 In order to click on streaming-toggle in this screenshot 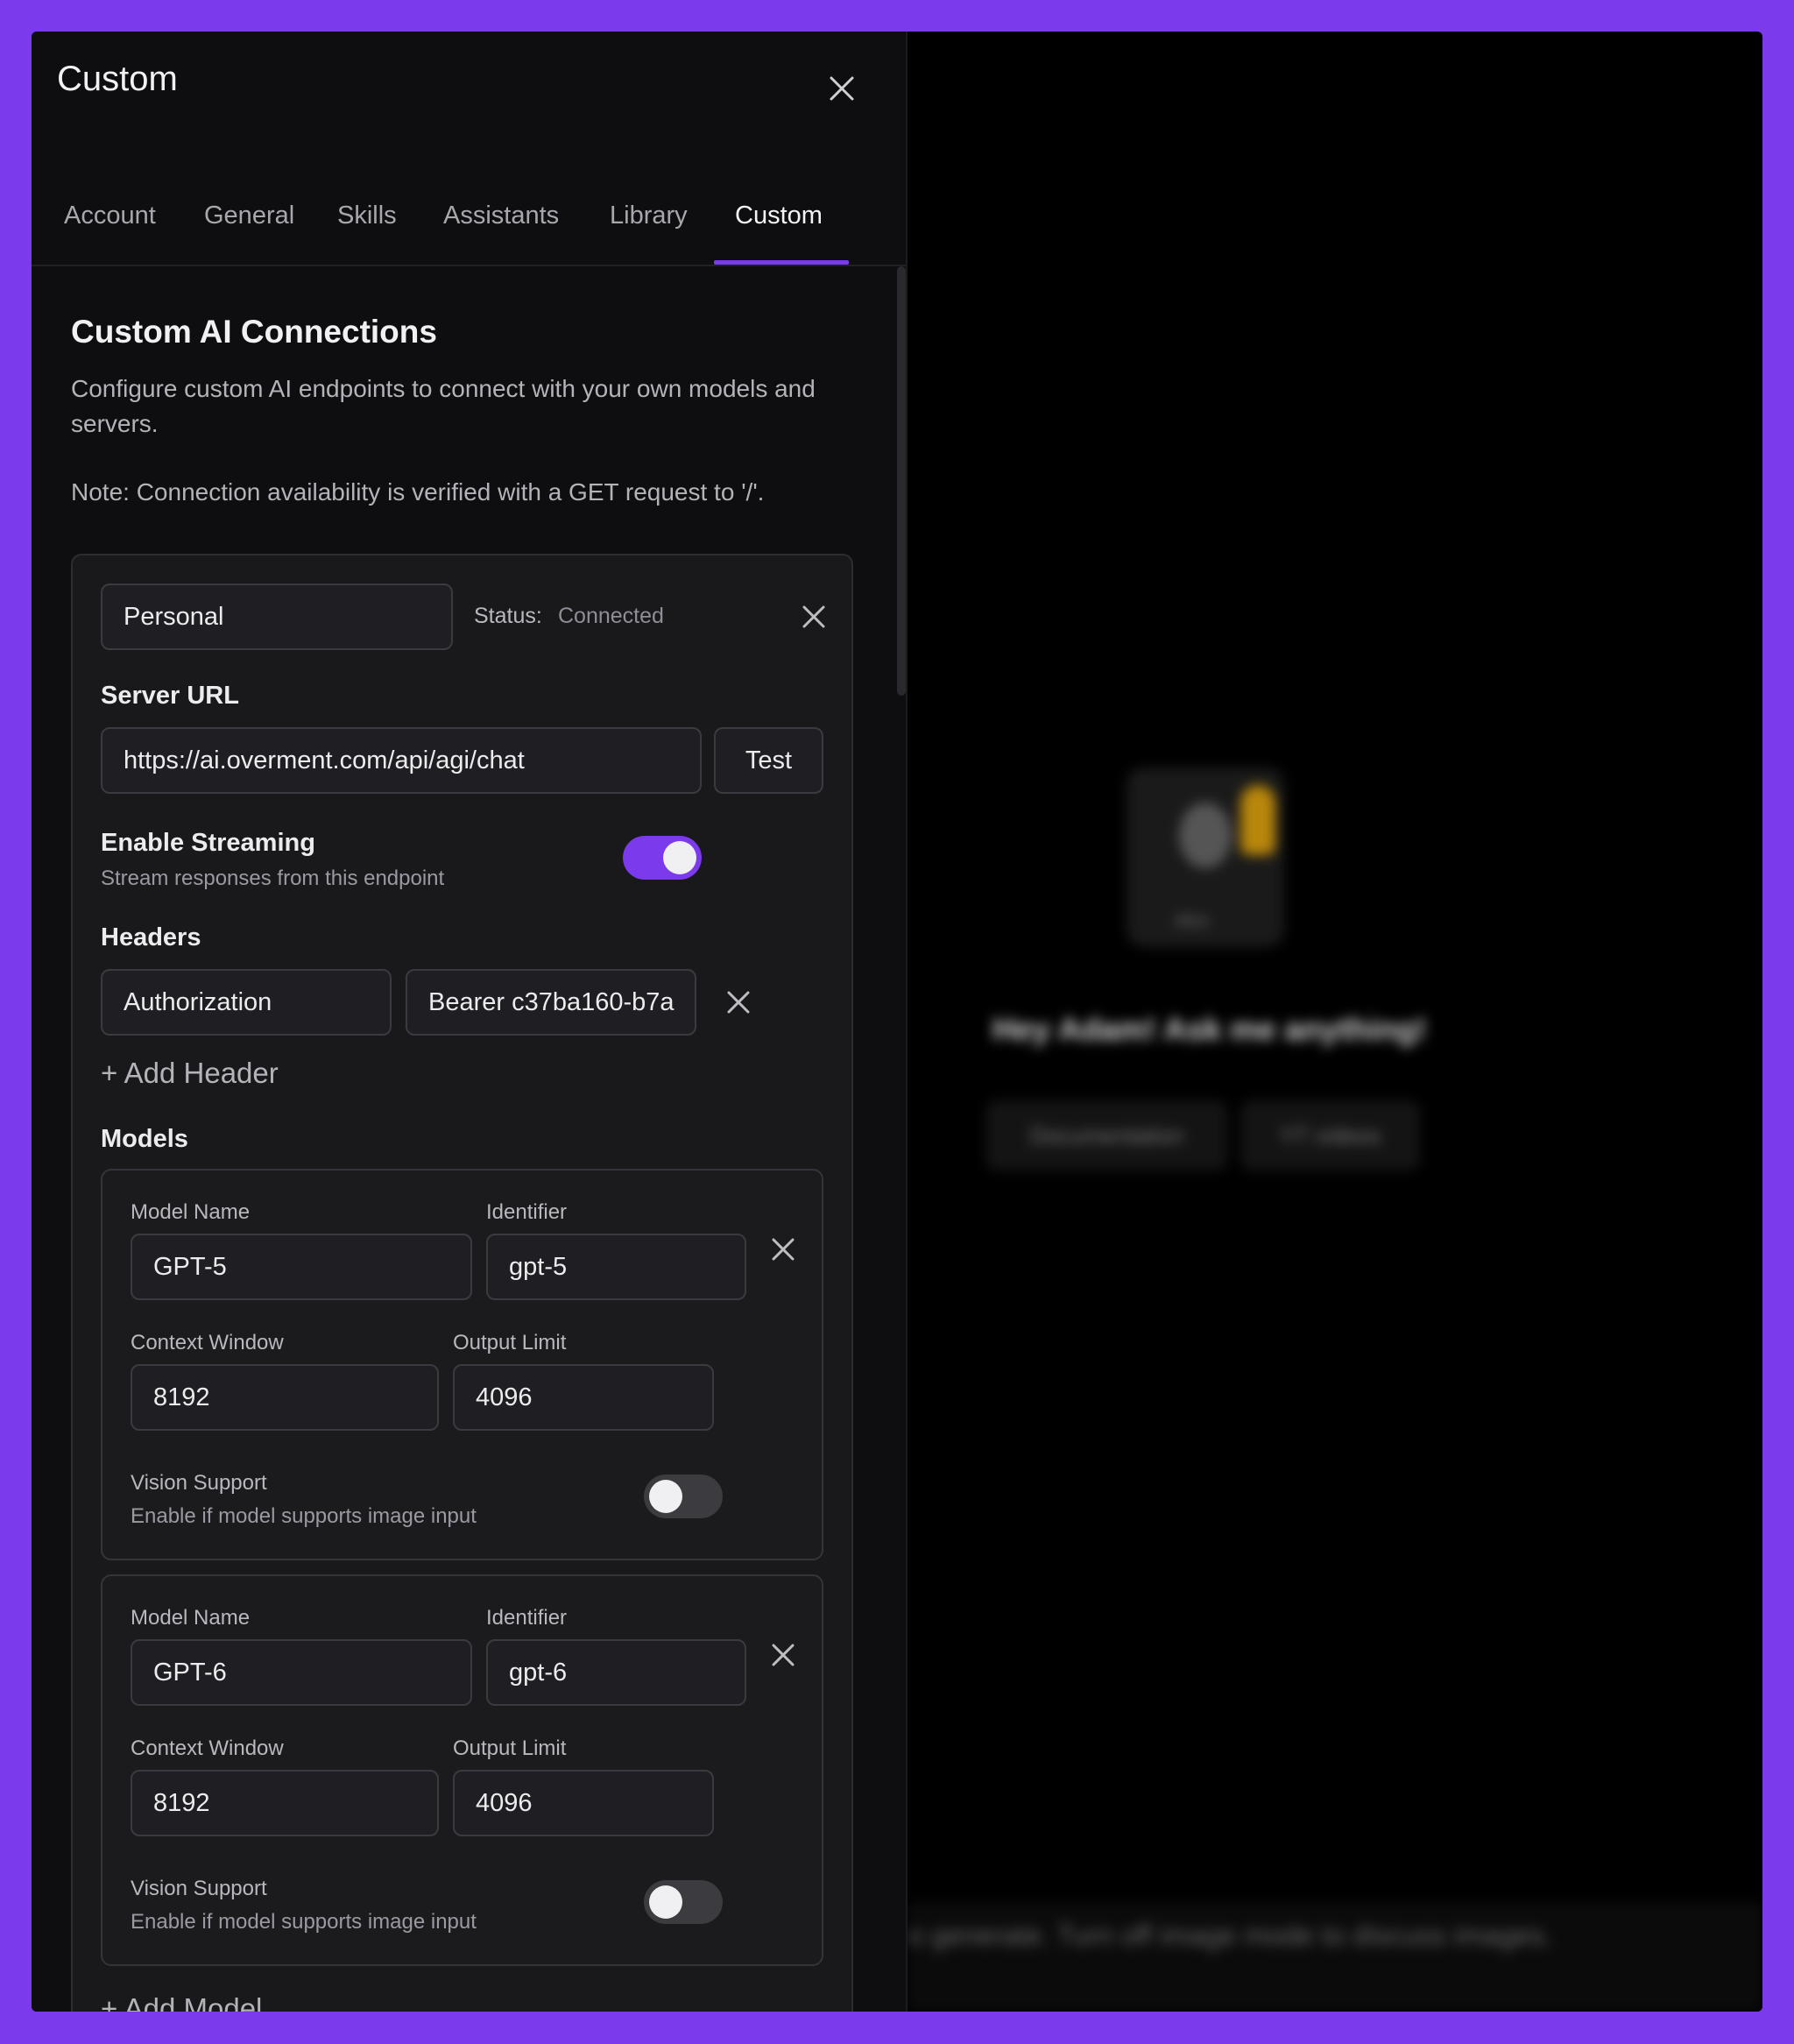, I will do `click(662, 858)`.